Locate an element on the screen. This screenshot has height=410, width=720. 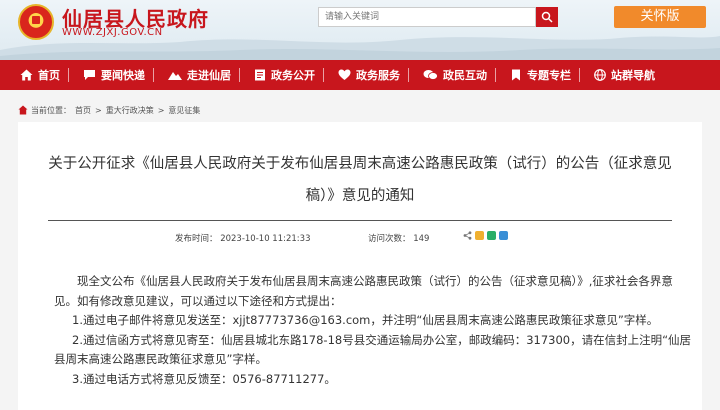
search-input is located at coordinates (427, 17).